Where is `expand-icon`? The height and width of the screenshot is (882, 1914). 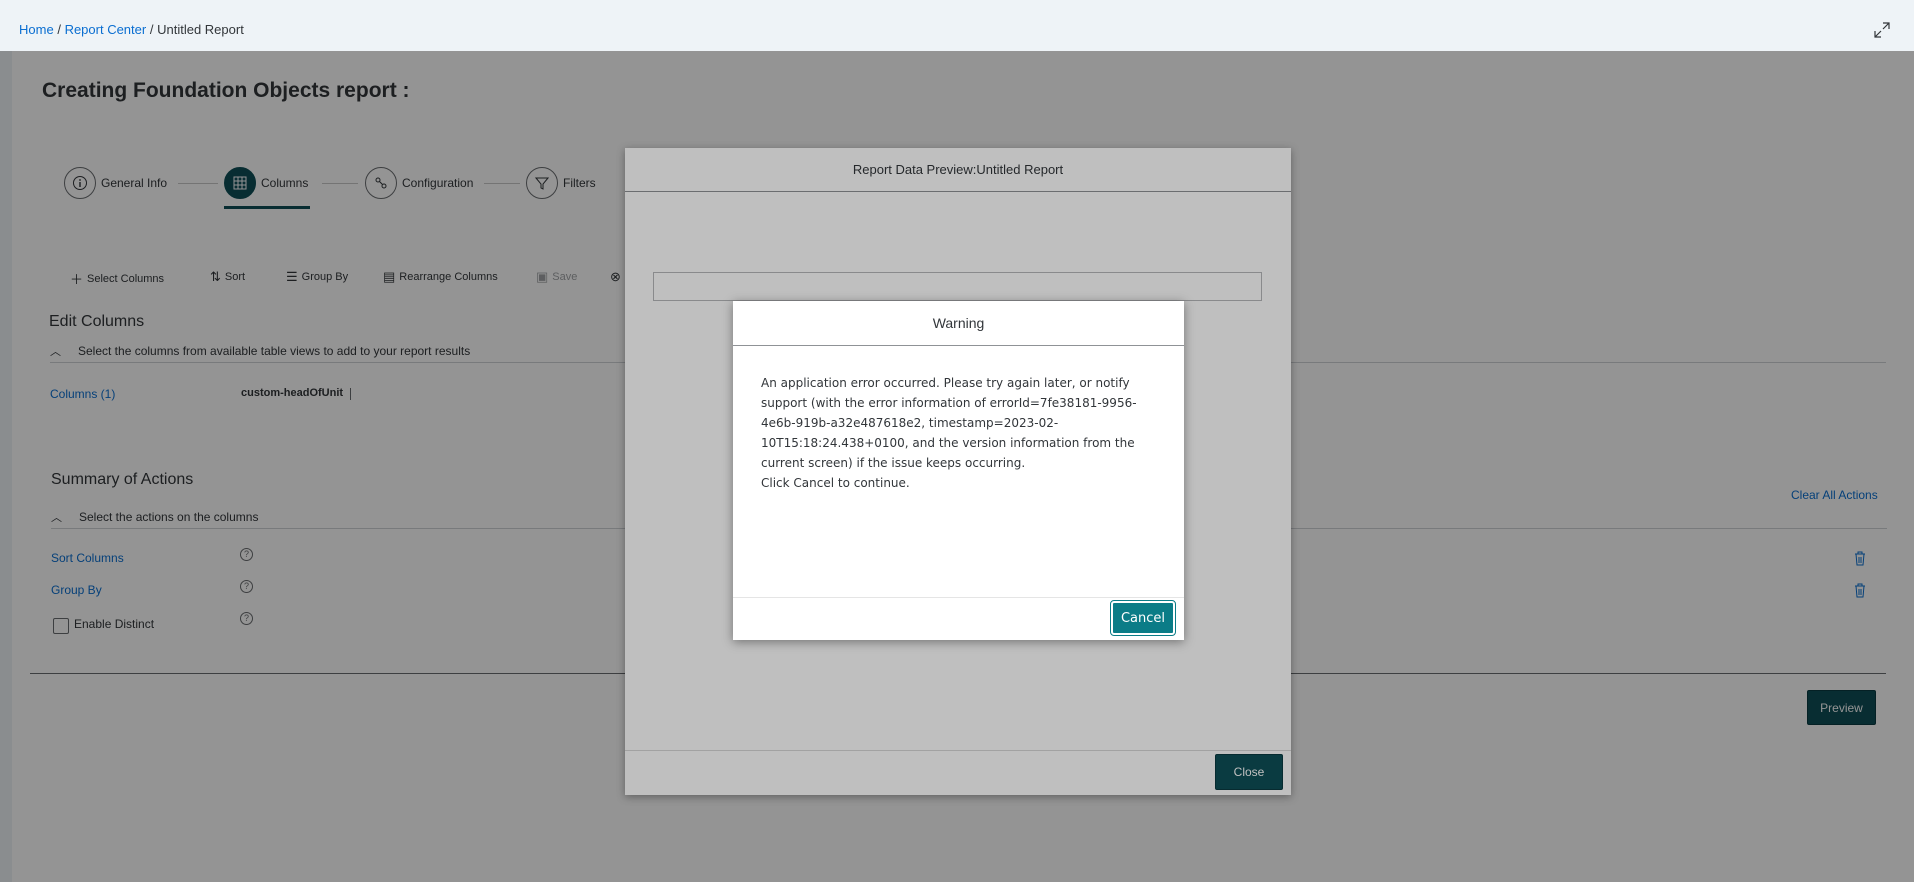
expand-icon is located at coordinates (1882, 30).